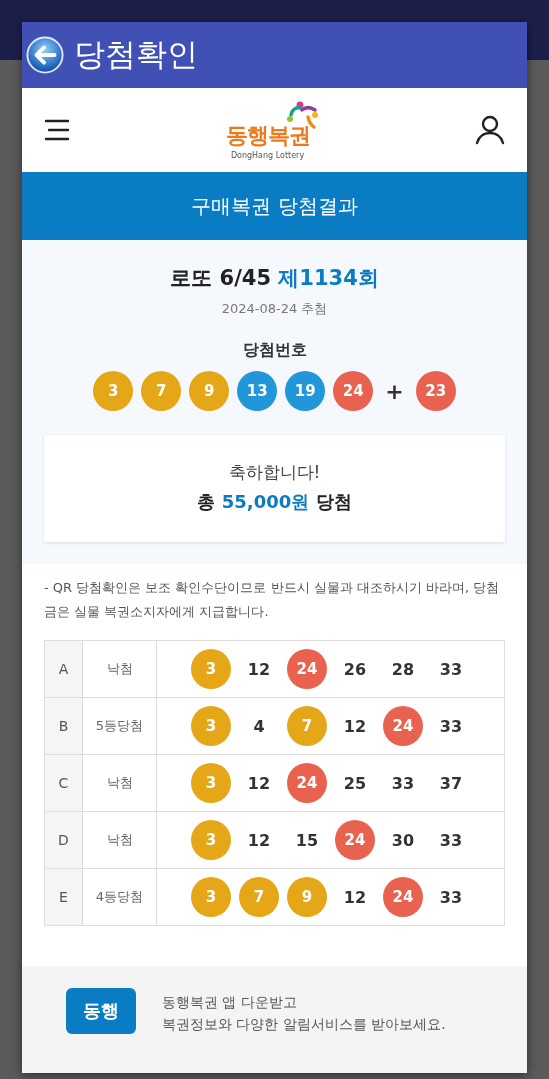  Describe the element at coordinates (274, 309) in the screenshot. I see `draw-date: 2024-08-24 추첨` at that location.